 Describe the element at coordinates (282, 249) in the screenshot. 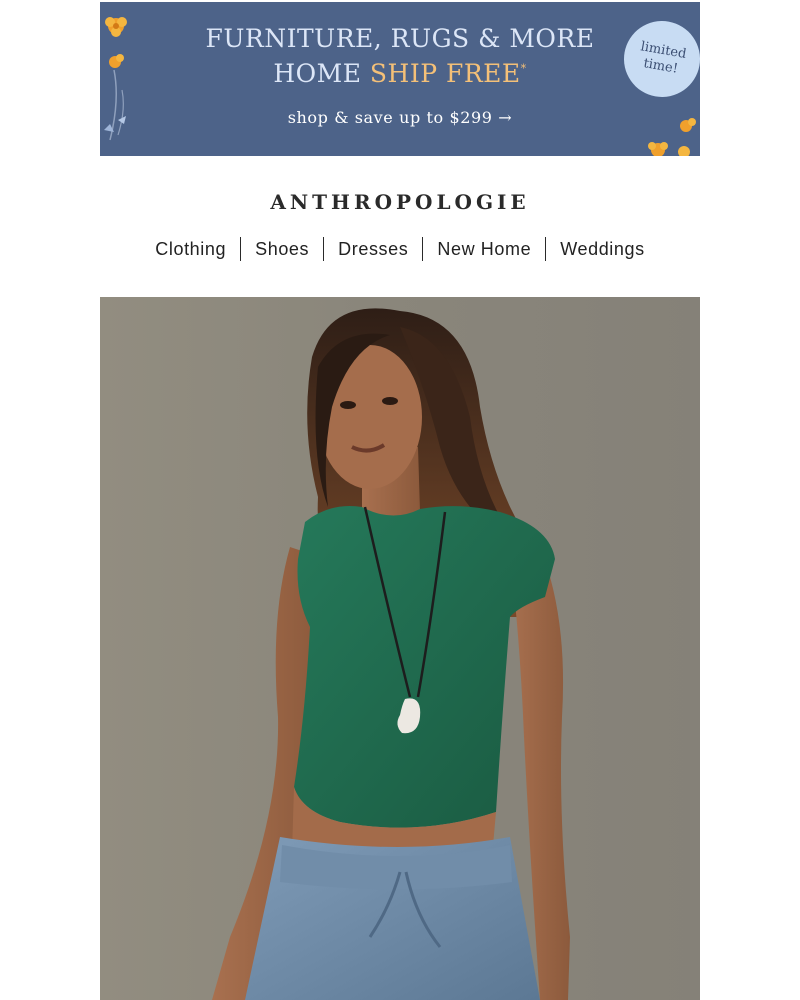

I see `nav-item-shoes: Shoes` at that location.